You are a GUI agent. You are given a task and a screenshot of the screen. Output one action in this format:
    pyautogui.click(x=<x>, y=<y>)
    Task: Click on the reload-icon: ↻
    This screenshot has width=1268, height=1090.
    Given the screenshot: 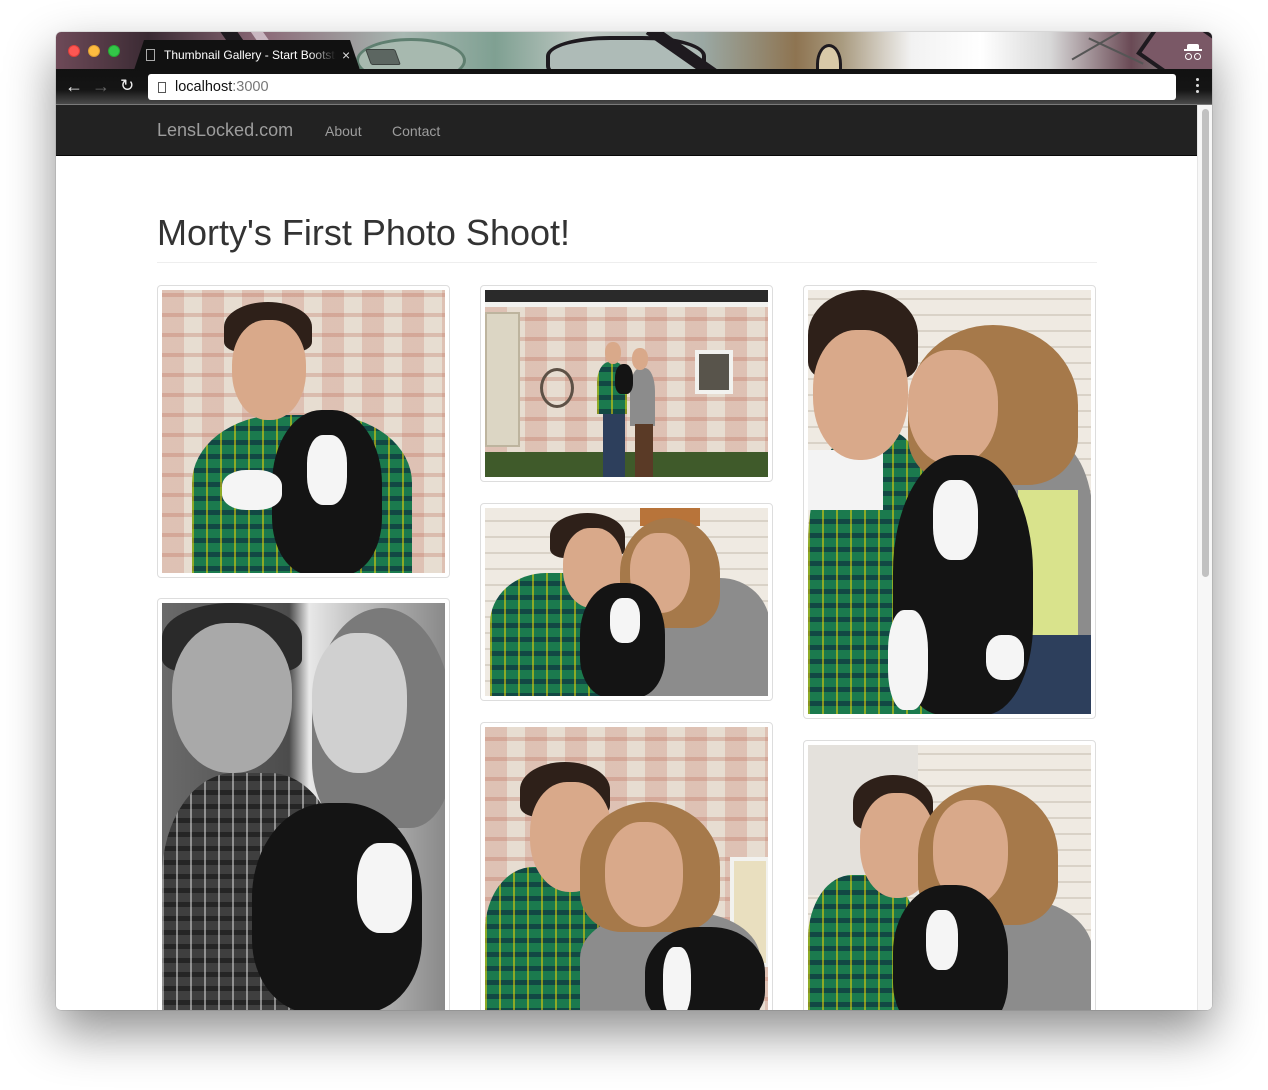 What is the action you would take?
    pyautogui.click(x=127, y=86)
    